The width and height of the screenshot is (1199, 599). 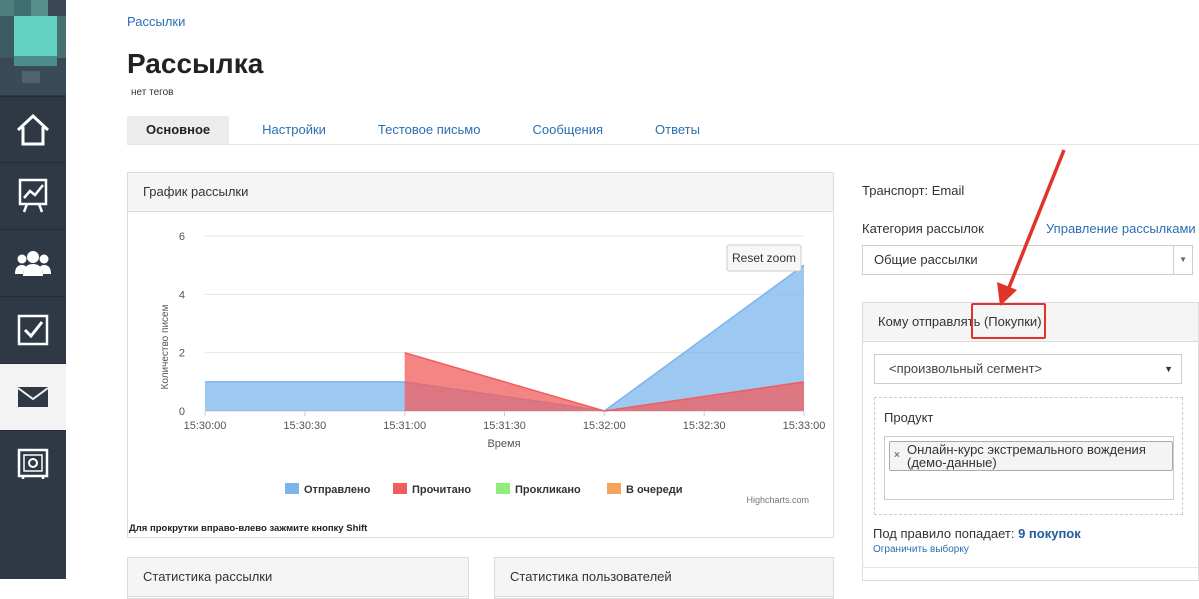 I want to click on sidebar-item-safe, so click(x=33, y=463).